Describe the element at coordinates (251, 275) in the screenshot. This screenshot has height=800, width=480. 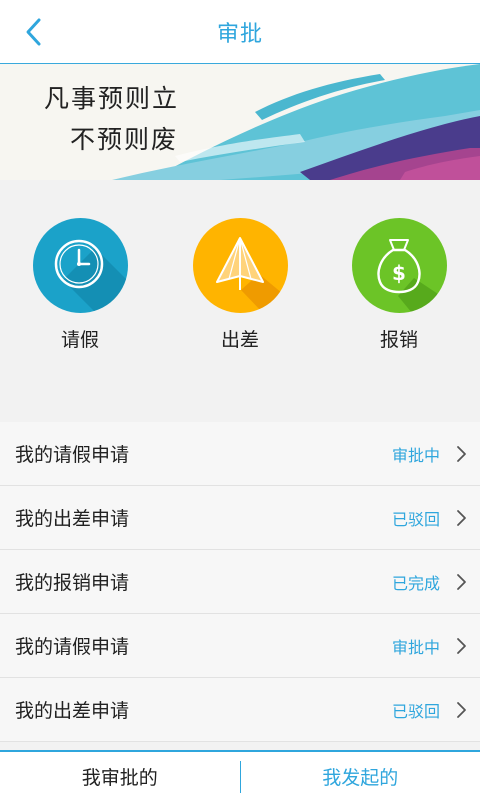
I see `paper-plane-icon` at that location.